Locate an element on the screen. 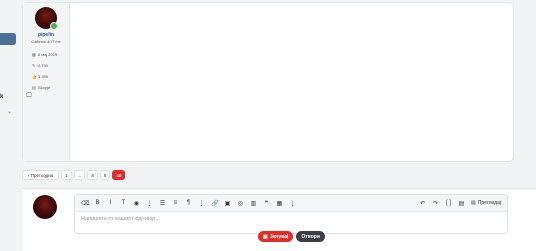 The height and width of the screenshot is (251, 536). toolbar-right-group: ↶ ↷[ ] ▤ ▤ Прегледај is located at coordinates (460, 203).